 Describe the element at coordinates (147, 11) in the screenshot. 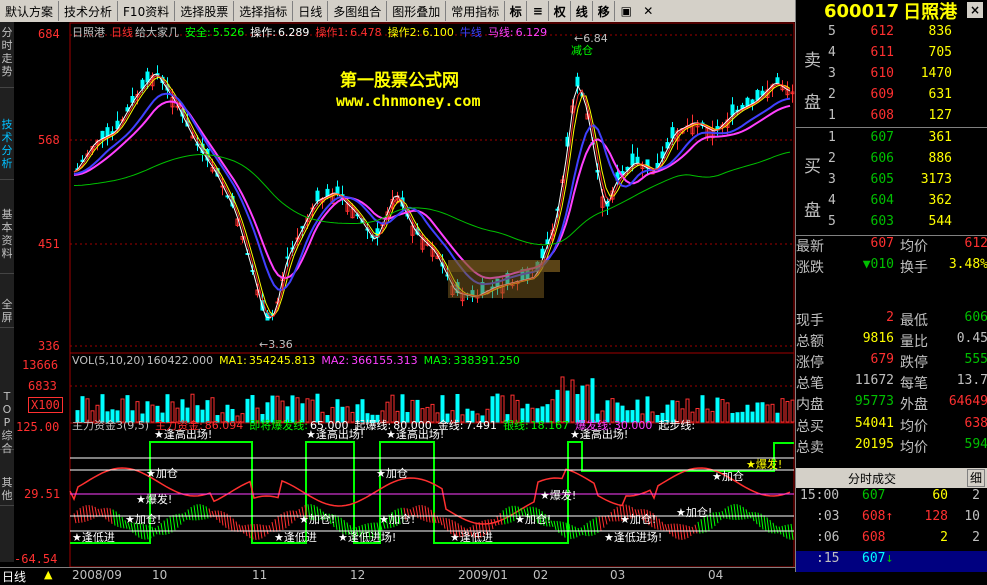

I see `menu-f10: F10资料` at that location.